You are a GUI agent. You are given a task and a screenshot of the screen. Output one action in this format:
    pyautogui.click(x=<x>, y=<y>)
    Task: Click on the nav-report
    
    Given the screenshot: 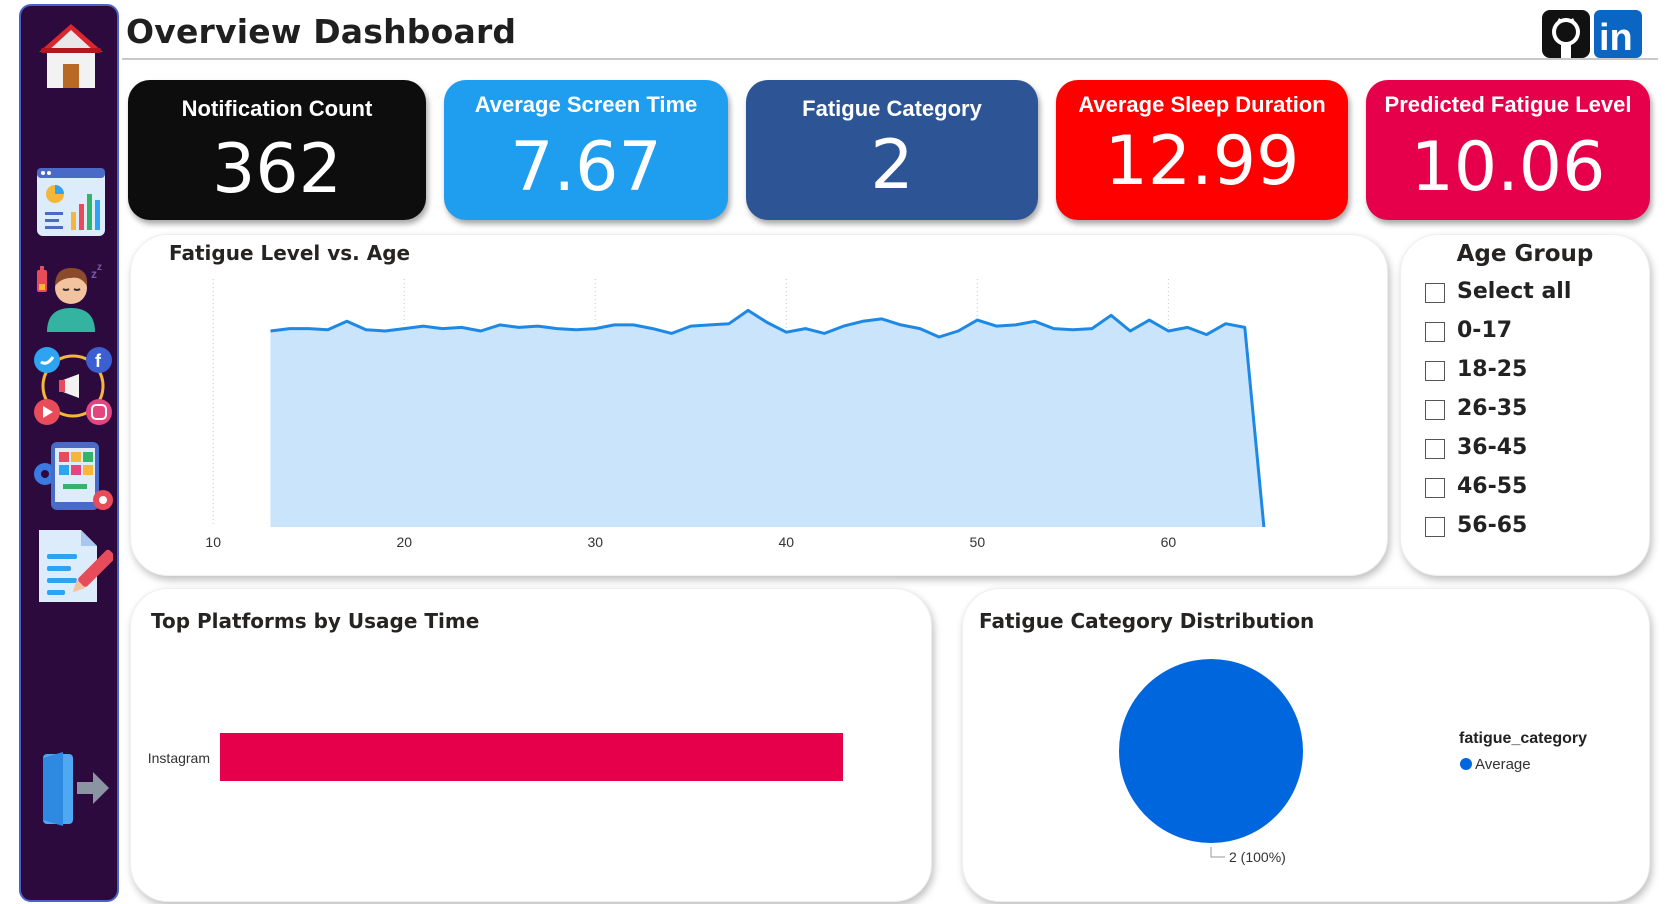 What is the action you would take?
    pyautogui.click(x=74, y=564)
    